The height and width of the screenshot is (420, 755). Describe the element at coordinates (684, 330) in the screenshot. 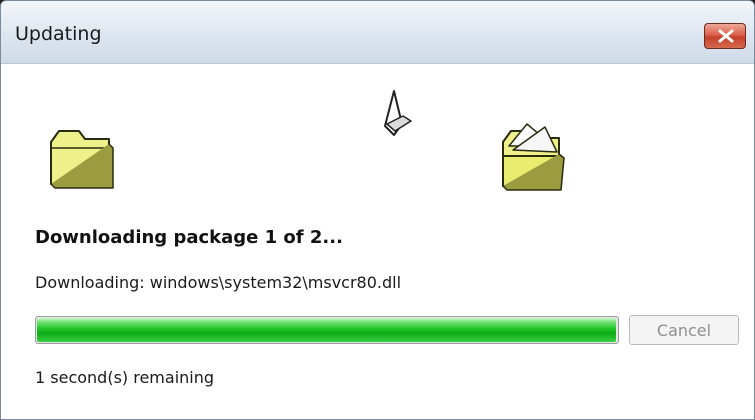

I see `cancel-button: Cancel` at that location.